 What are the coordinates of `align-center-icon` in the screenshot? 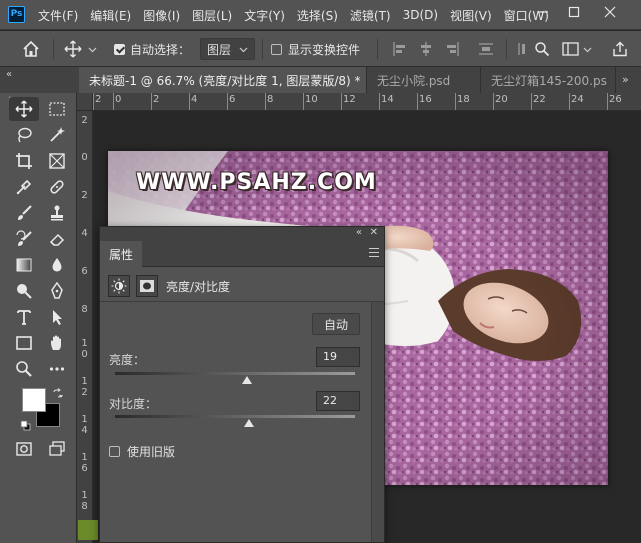 It's located at (426, 49).